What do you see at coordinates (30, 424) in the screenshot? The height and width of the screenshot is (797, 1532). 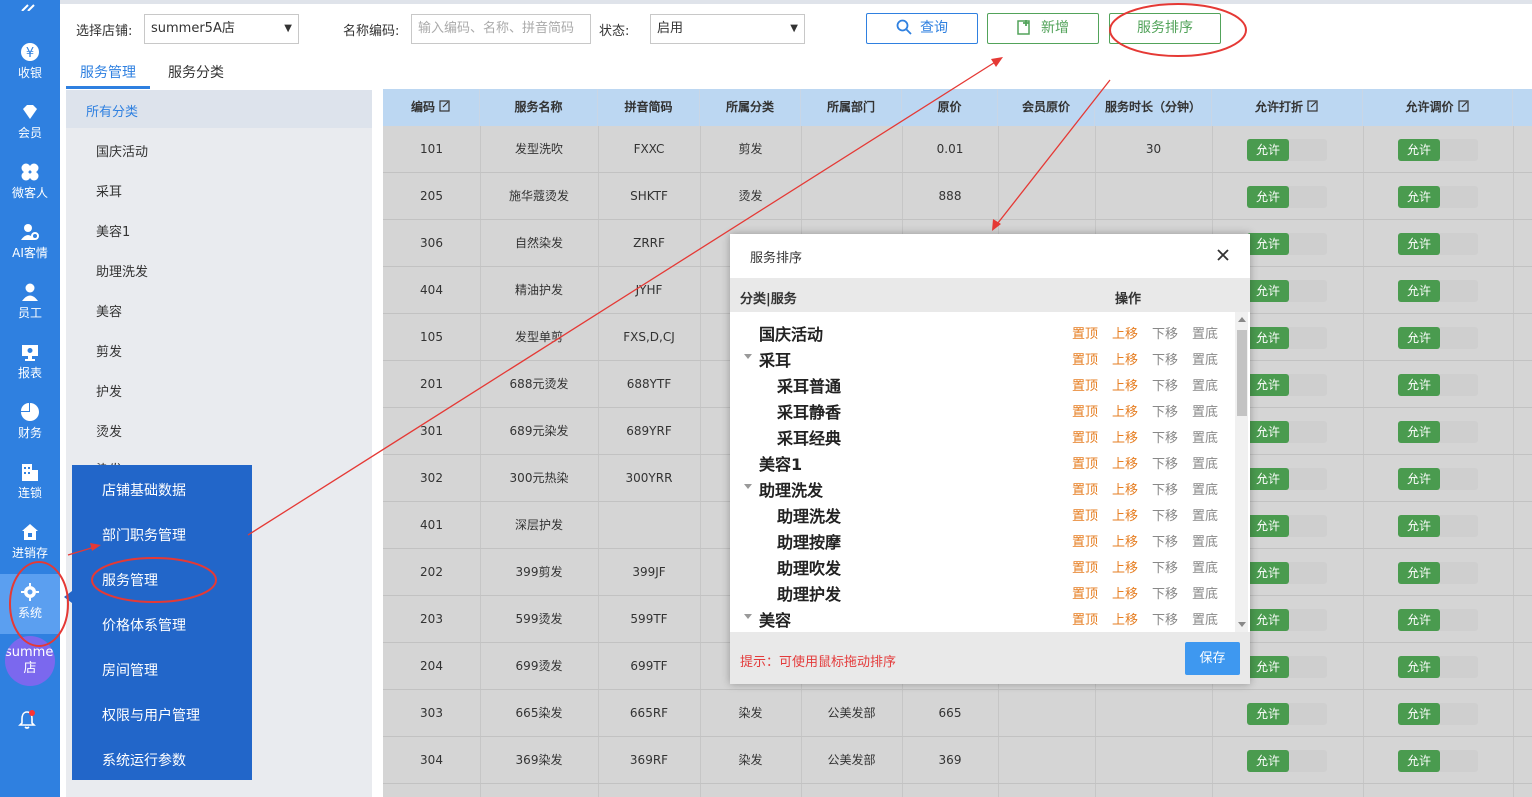 I see `nav-item-finance: 财务` at bounding box center [30, 424].